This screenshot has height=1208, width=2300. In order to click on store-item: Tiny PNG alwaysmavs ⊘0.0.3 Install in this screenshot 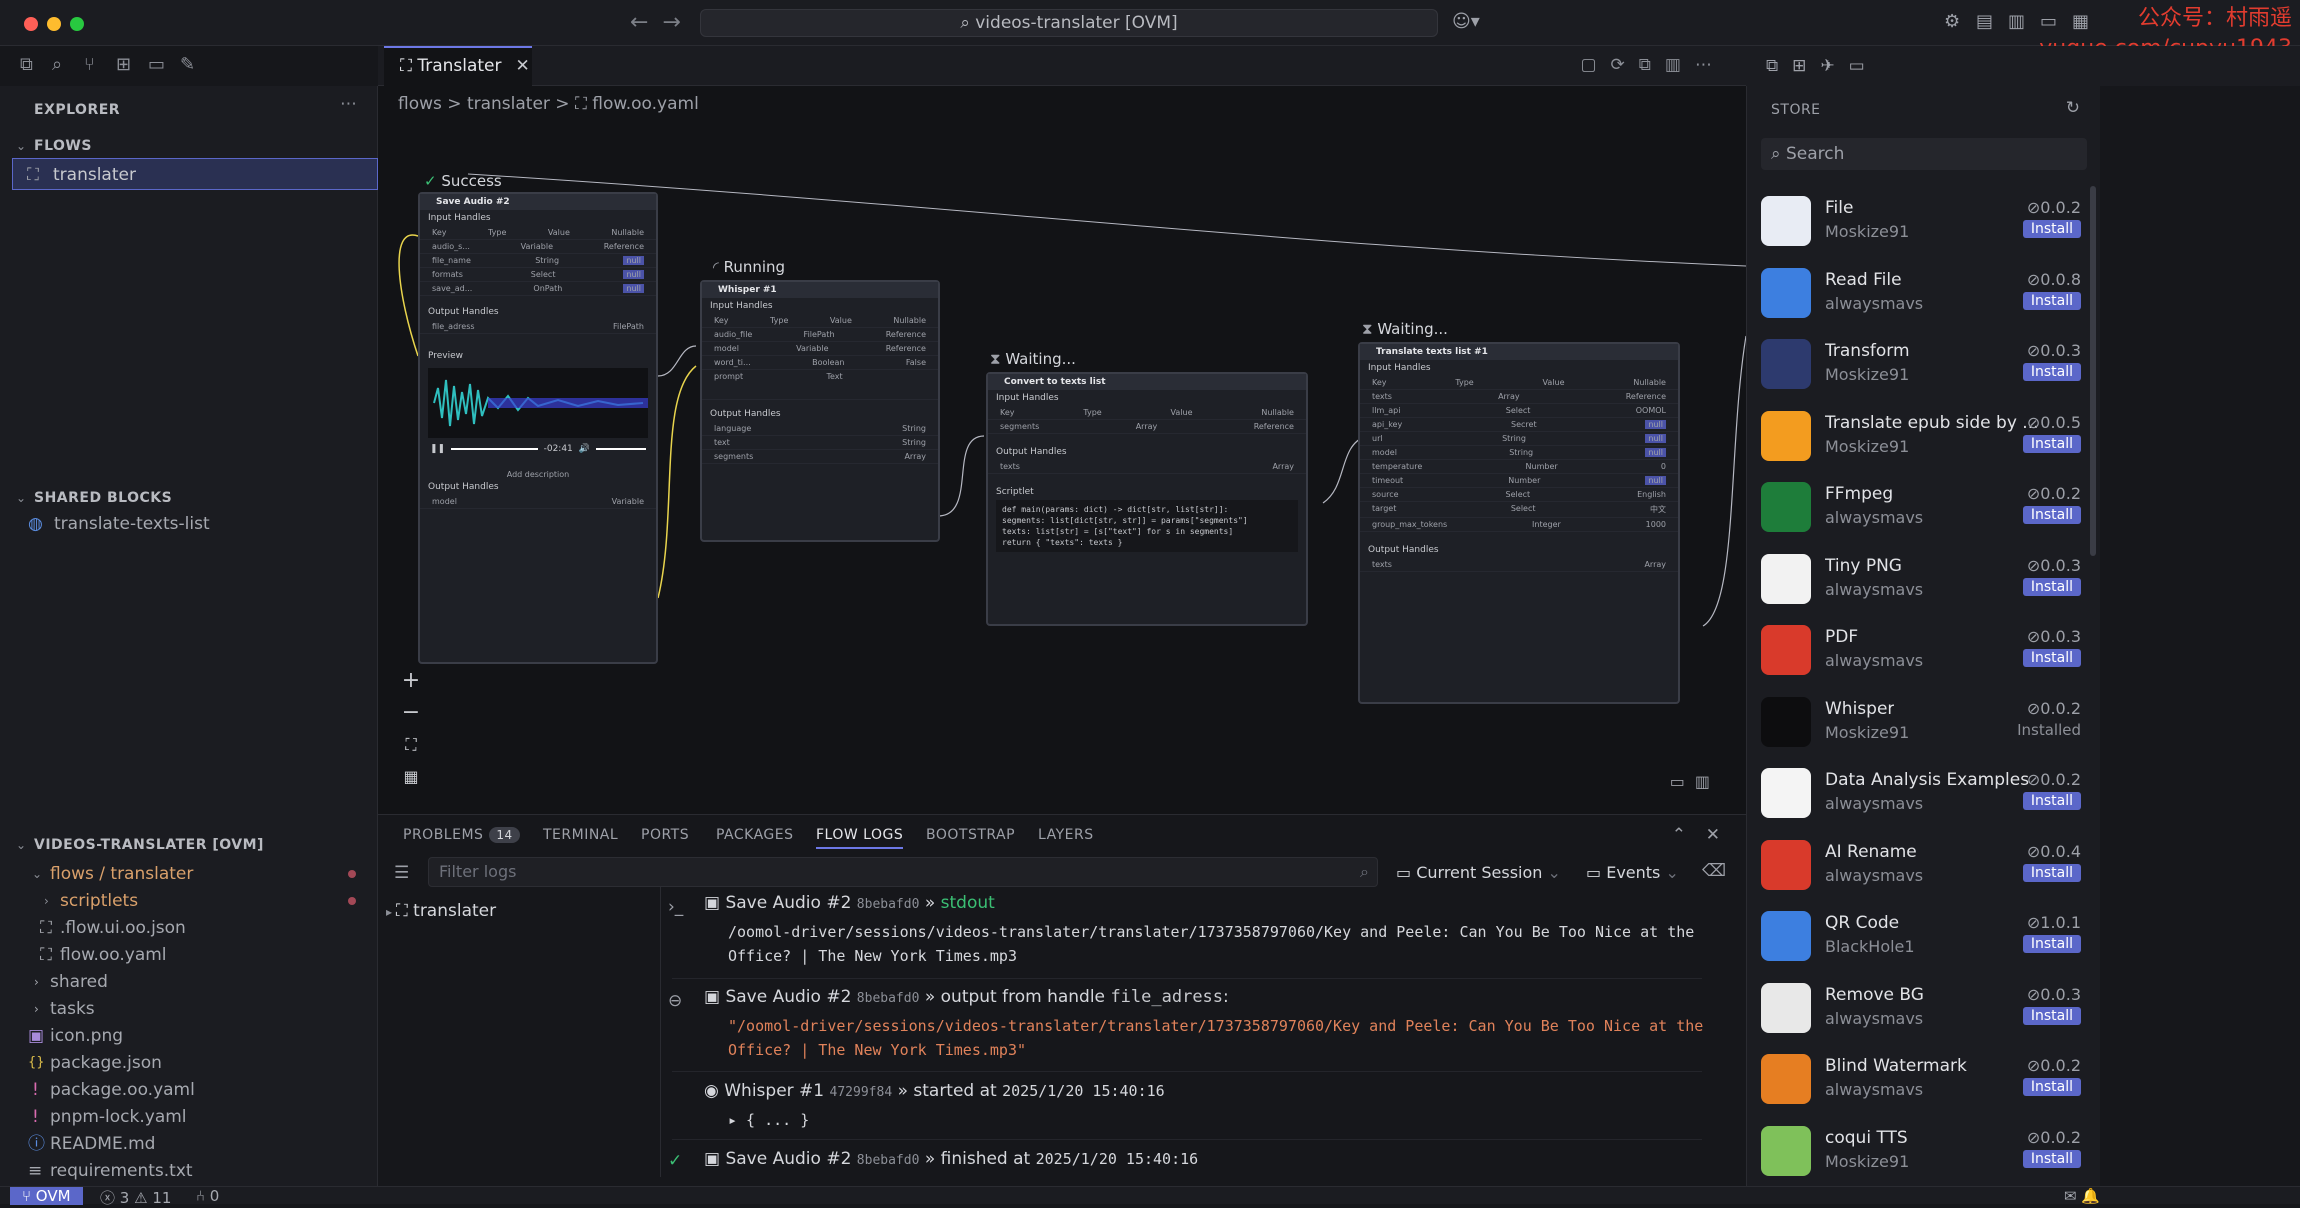, I will do `click(1926, 580)`.